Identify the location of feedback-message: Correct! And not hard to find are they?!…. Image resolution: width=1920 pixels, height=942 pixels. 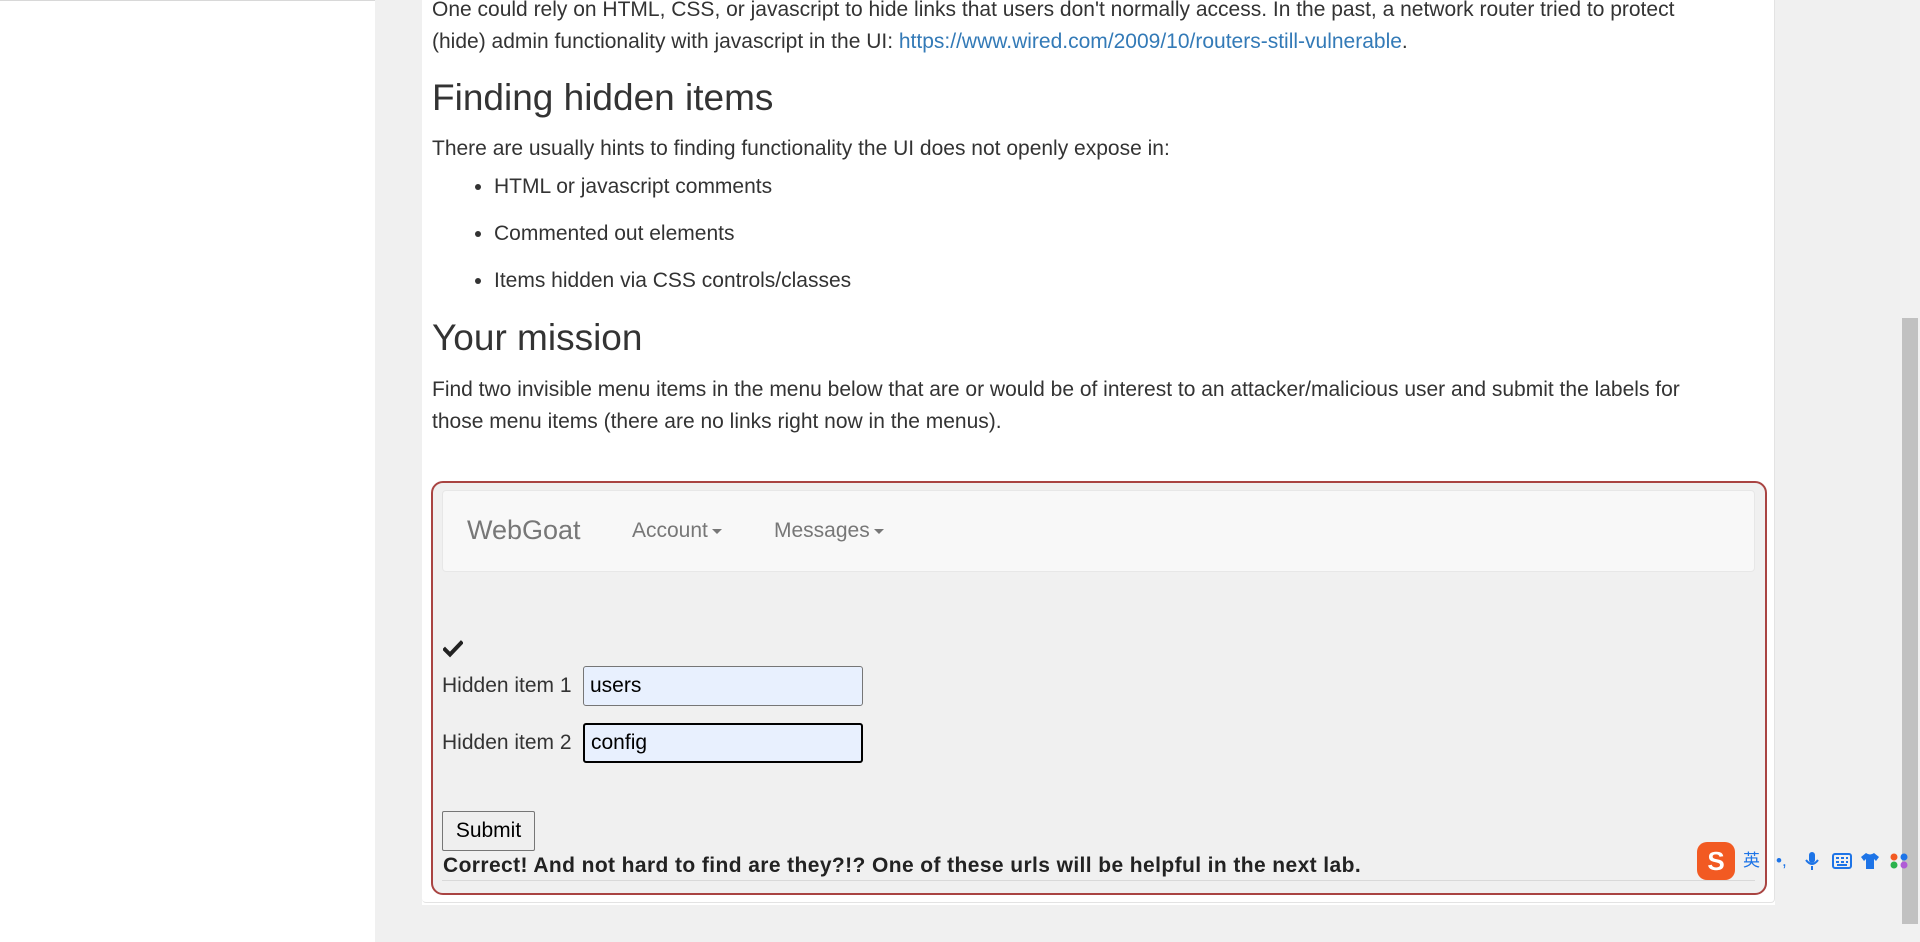
(902, 865).